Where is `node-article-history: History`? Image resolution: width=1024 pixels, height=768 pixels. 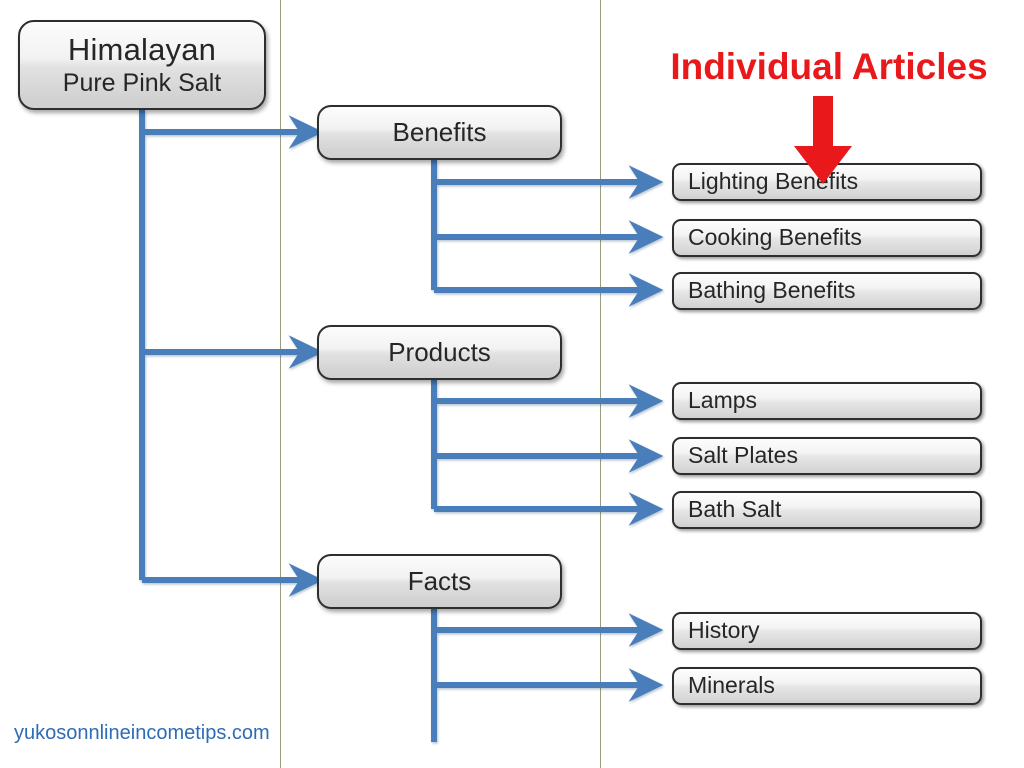 node-article-history: History is located at coordinates (827, 631).